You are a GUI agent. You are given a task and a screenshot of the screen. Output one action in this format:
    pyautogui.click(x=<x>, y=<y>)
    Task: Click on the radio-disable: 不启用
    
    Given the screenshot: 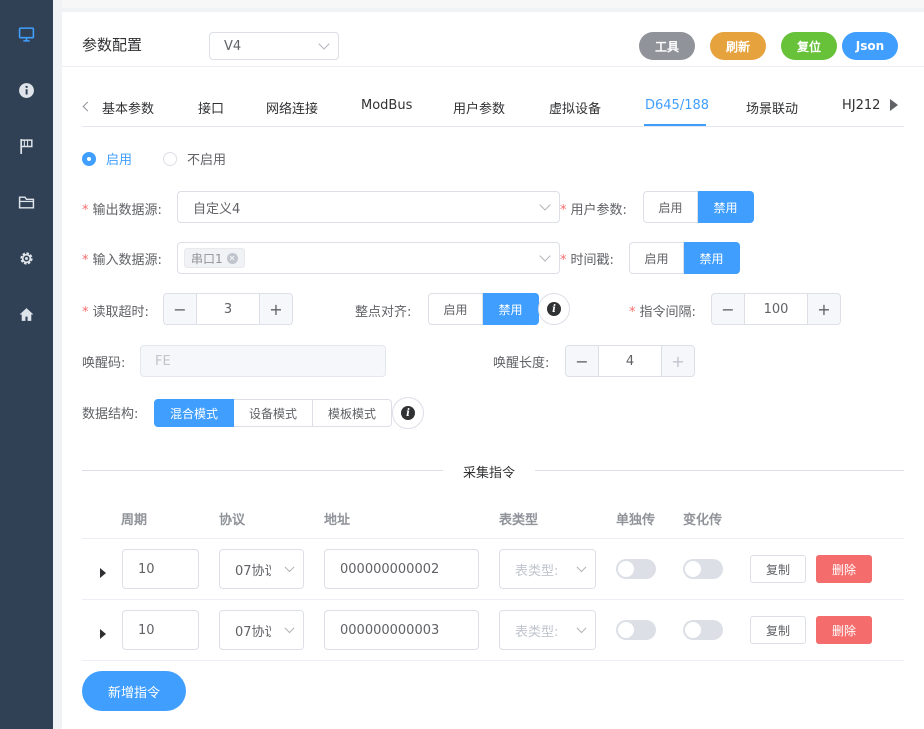 What is the action you would take?
    pyautogui.click(x=194, y=158)
    